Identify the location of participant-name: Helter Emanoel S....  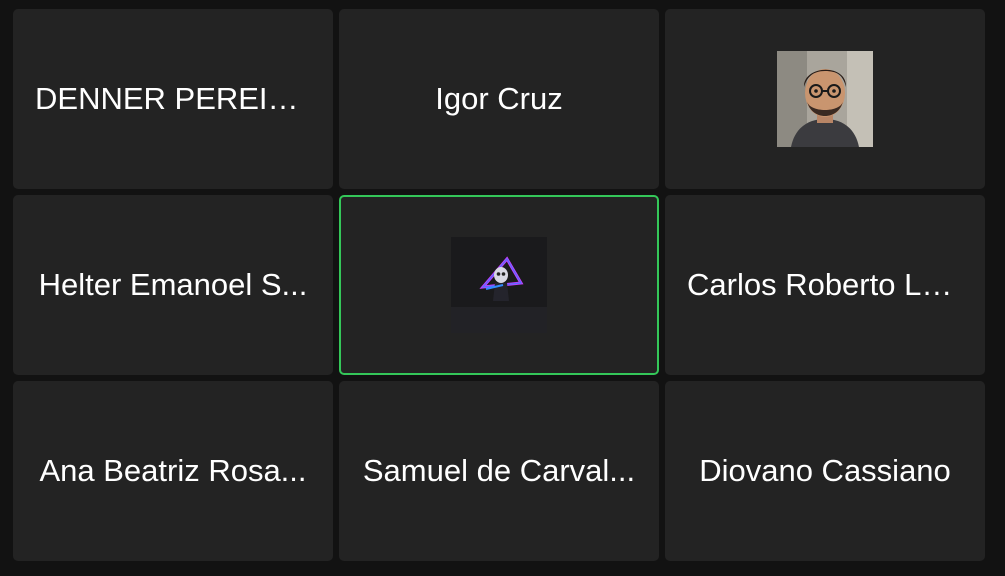
(173, 284).